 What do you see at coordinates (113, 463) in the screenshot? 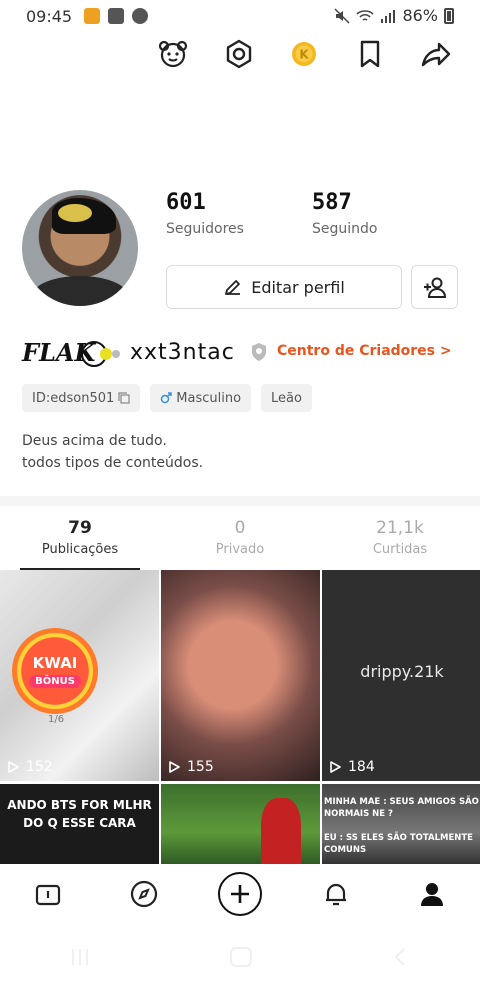
I see `bio-line-2: todos tipos de conteúdos.` at bounding box center [113, 463].